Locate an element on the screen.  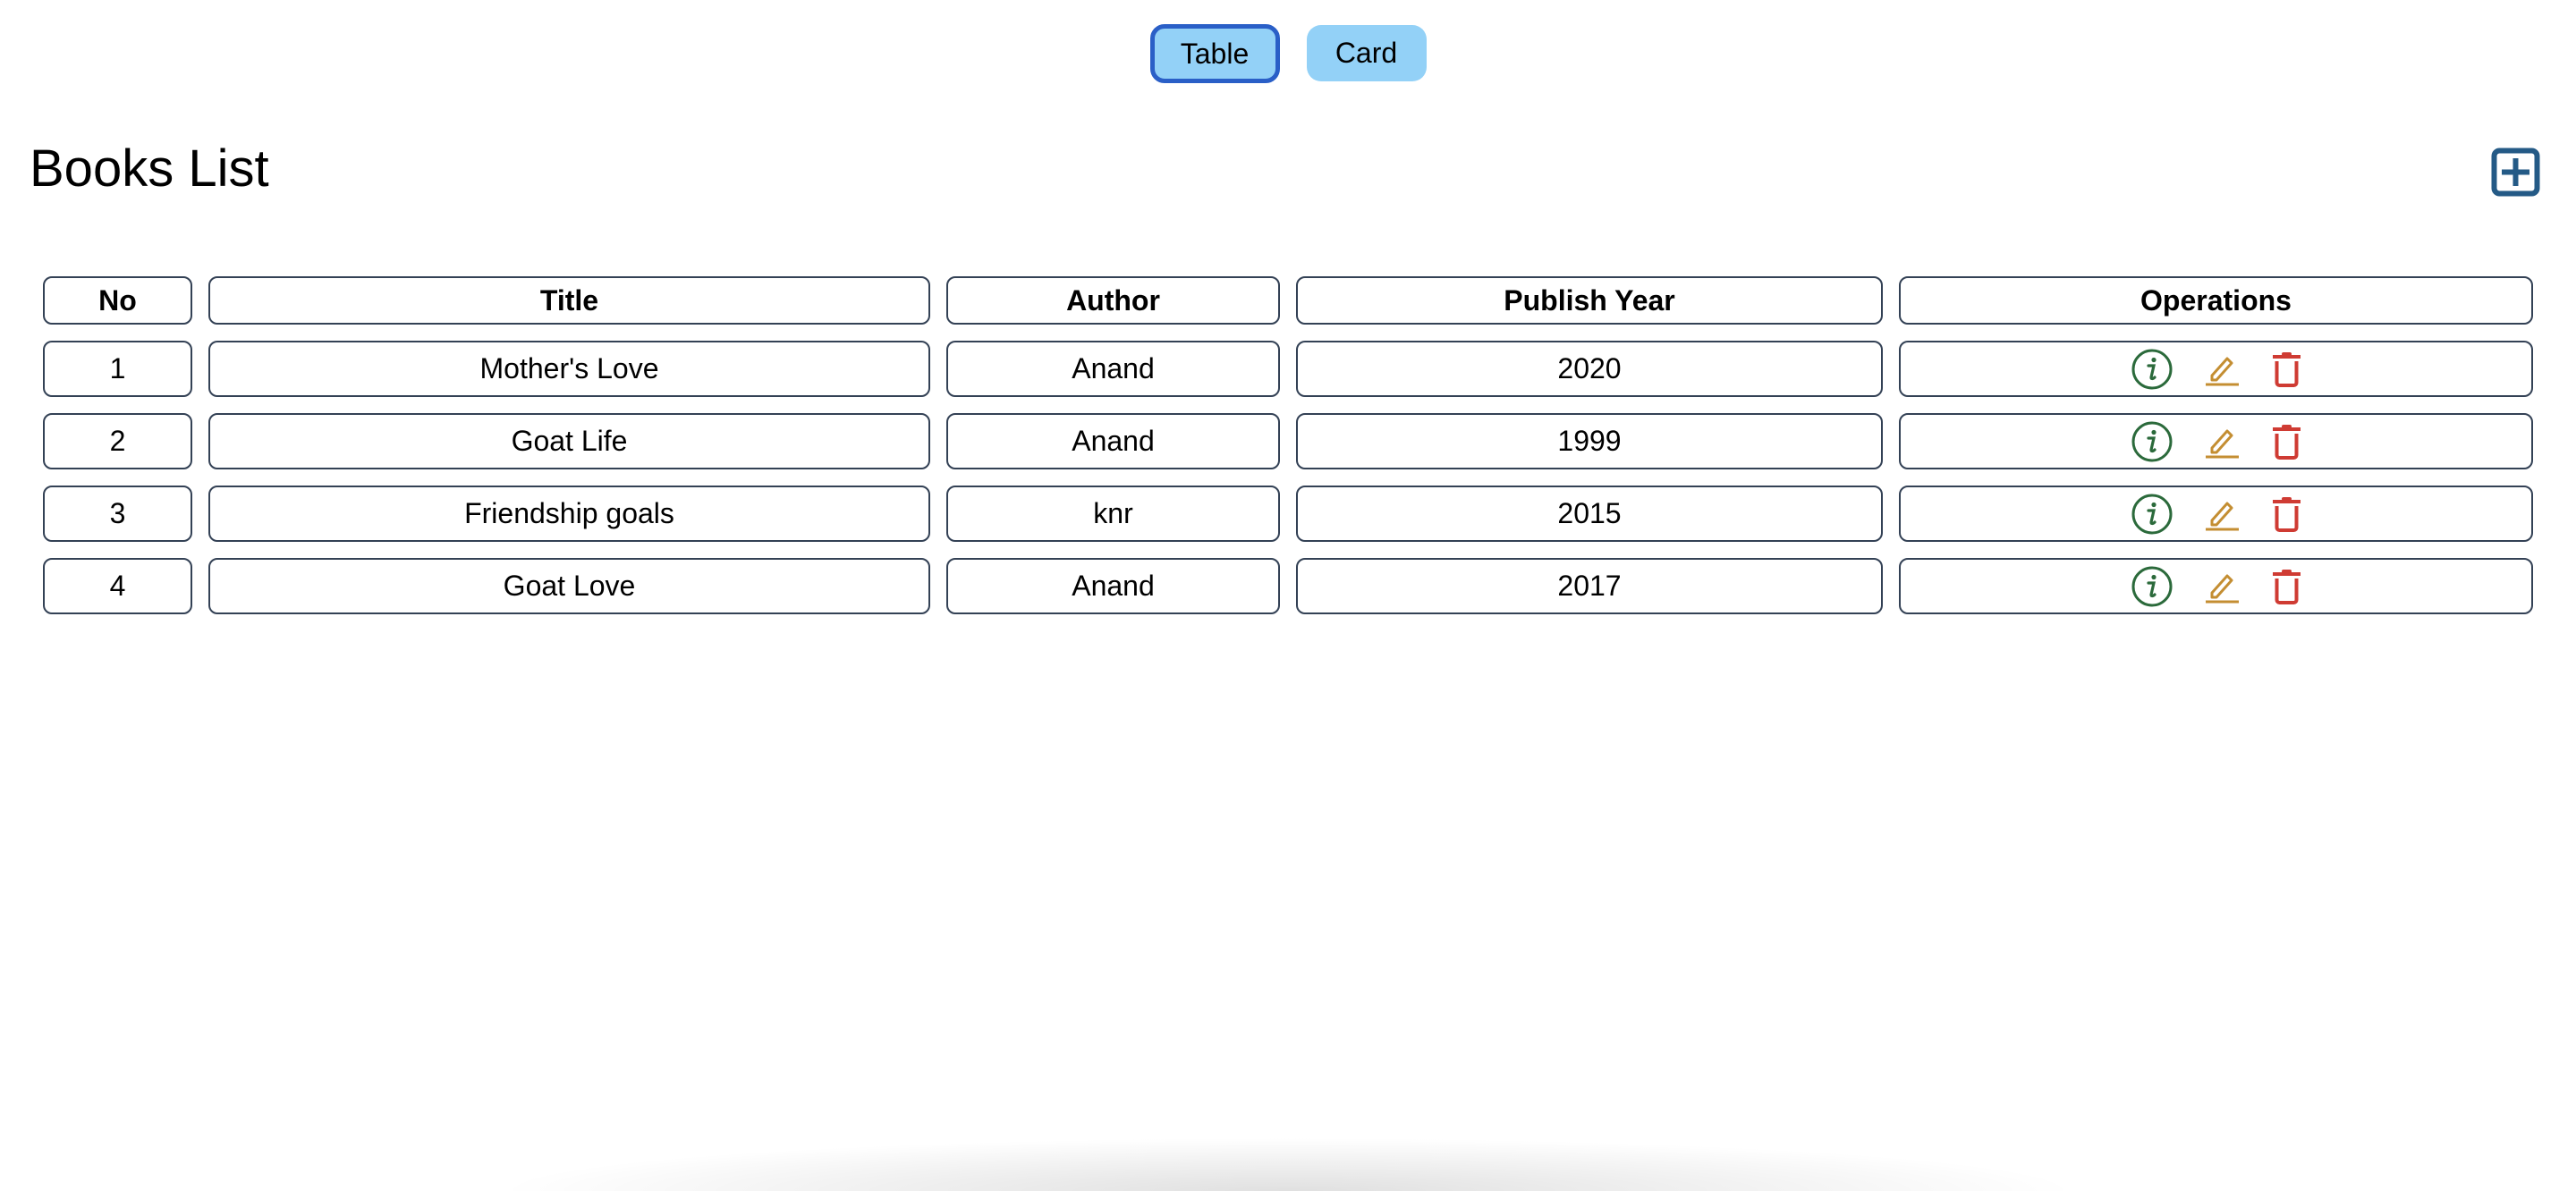
header-publish-year: Publish Year is located at coordinates (1589, 300).